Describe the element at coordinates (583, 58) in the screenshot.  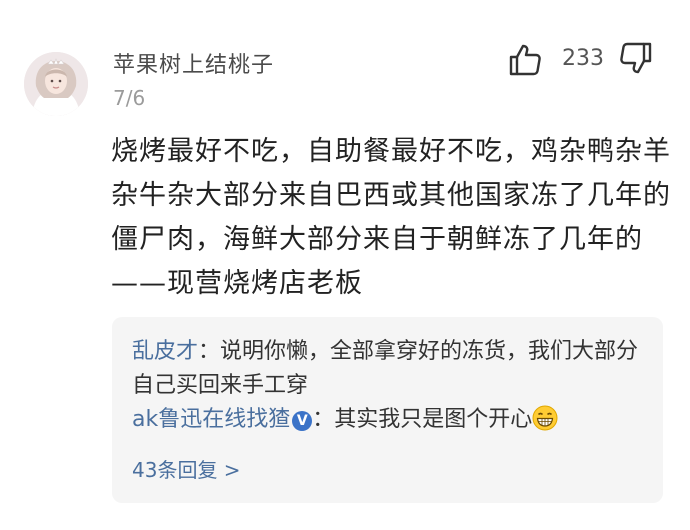
I see `like-count: 233` at that location.